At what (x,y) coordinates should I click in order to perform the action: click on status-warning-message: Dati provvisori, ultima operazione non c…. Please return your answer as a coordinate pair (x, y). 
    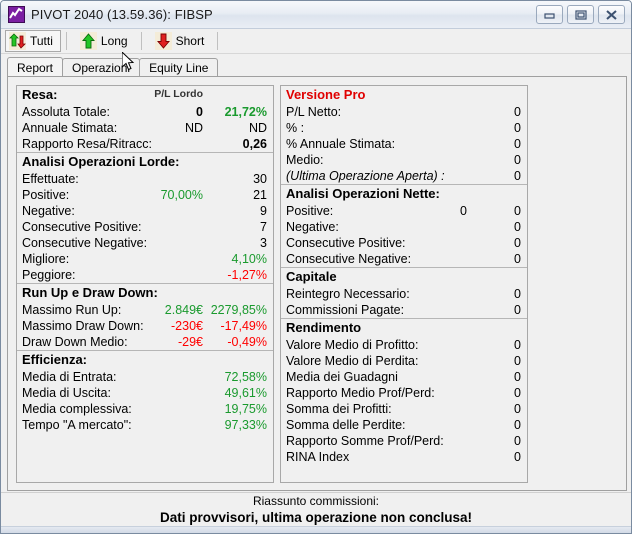
    Looking at the image, I should click on (316, 517).